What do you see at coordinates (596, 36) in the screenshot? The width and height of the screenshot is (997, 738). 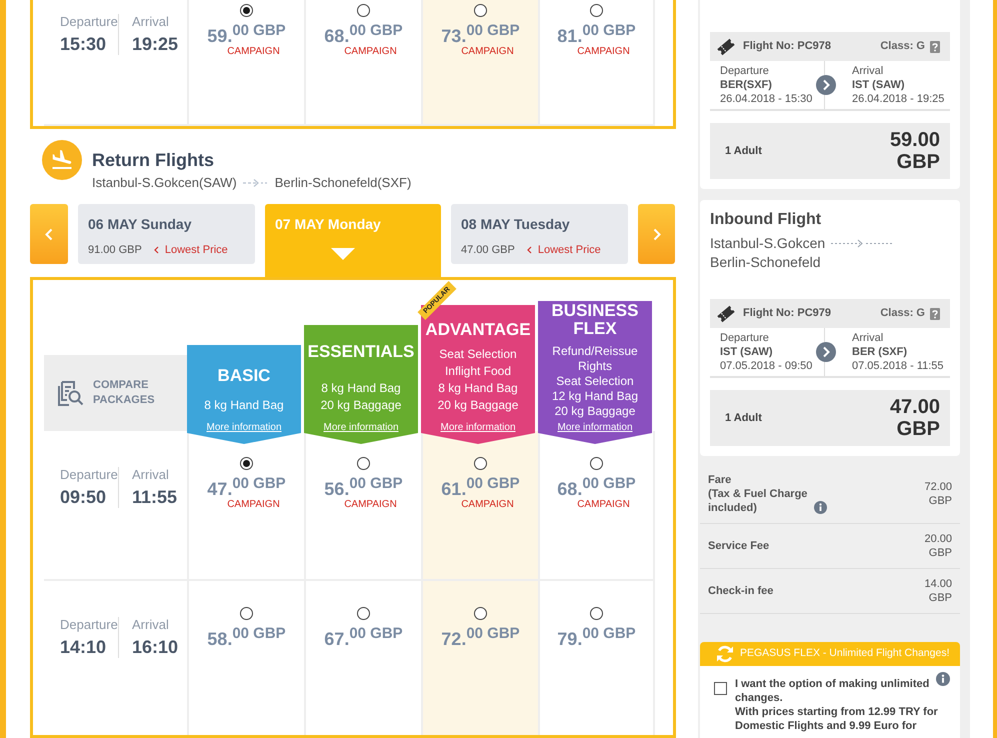 I see `fare-price: 81.$^{00 GBP}$` at bounding box center [596, 36].